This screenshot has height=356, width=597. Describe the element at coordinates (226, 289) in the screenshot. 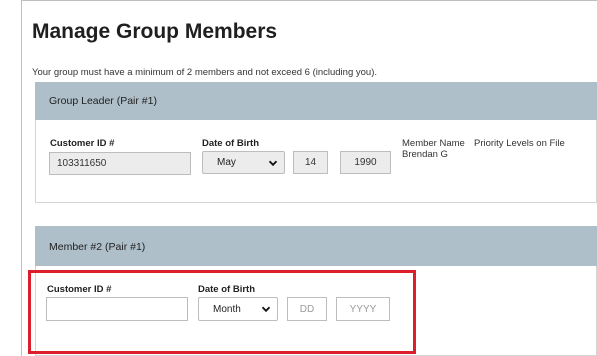

I see `member-2-dob-label: Date of Birth` at that location.